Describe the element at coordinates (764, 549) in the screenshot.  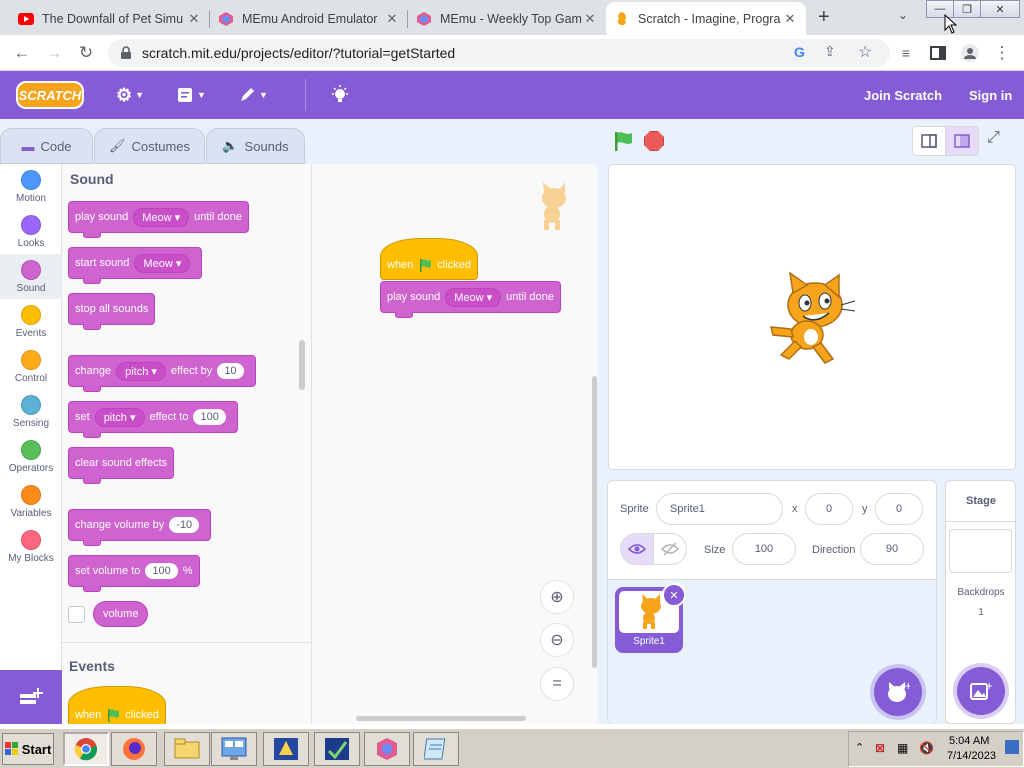
I see `size-input: 100` at that location.